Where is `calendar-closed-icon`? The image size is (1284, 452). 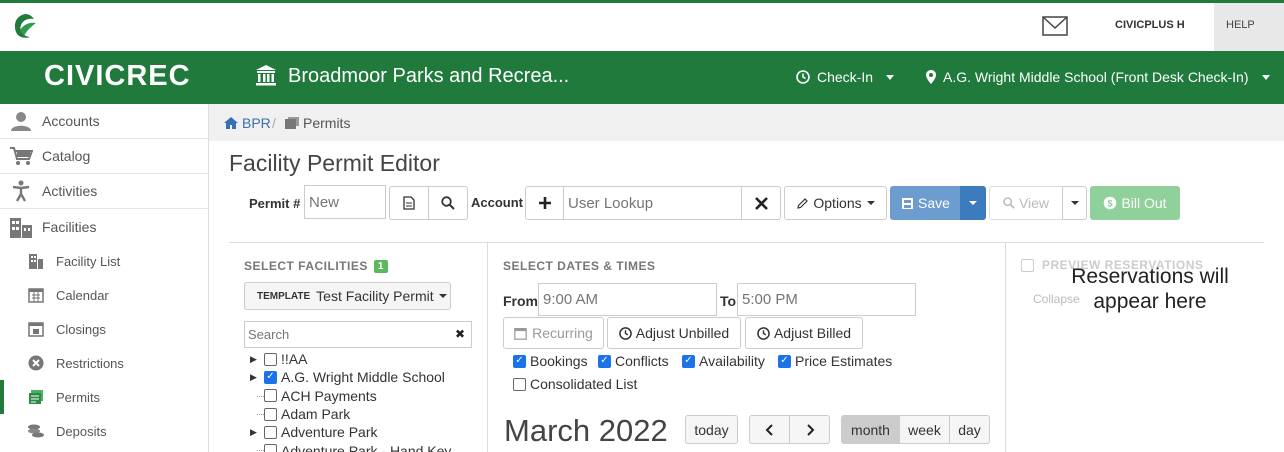 calendar-closed-icon is located at coordinates (28, 329).